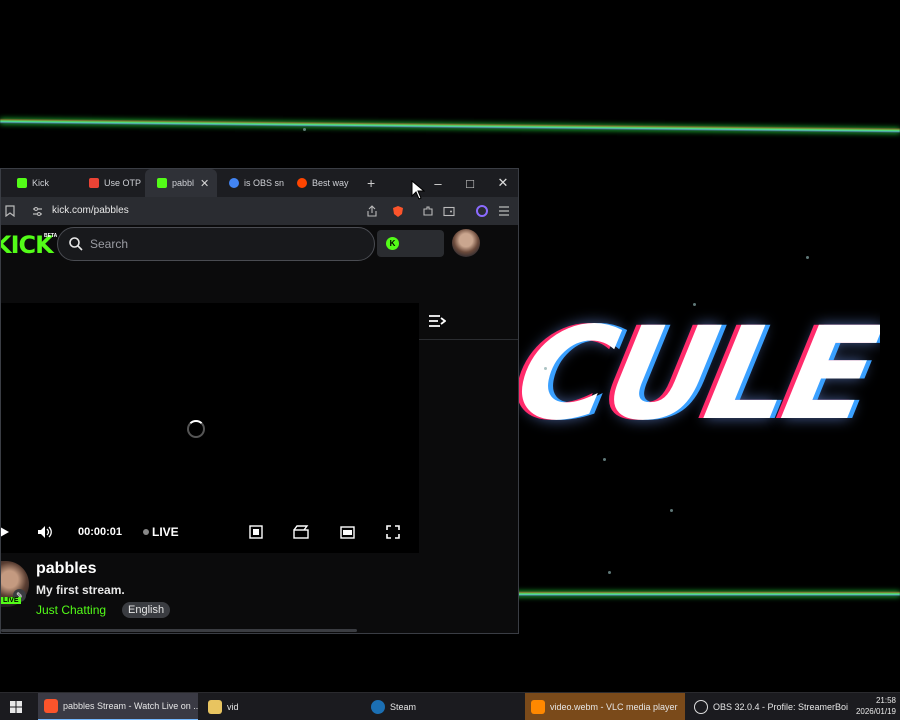 Image resolution: width=900 pixels, height=720 pixels. I want to click on tab-kick: Kick, so click(37, 183).